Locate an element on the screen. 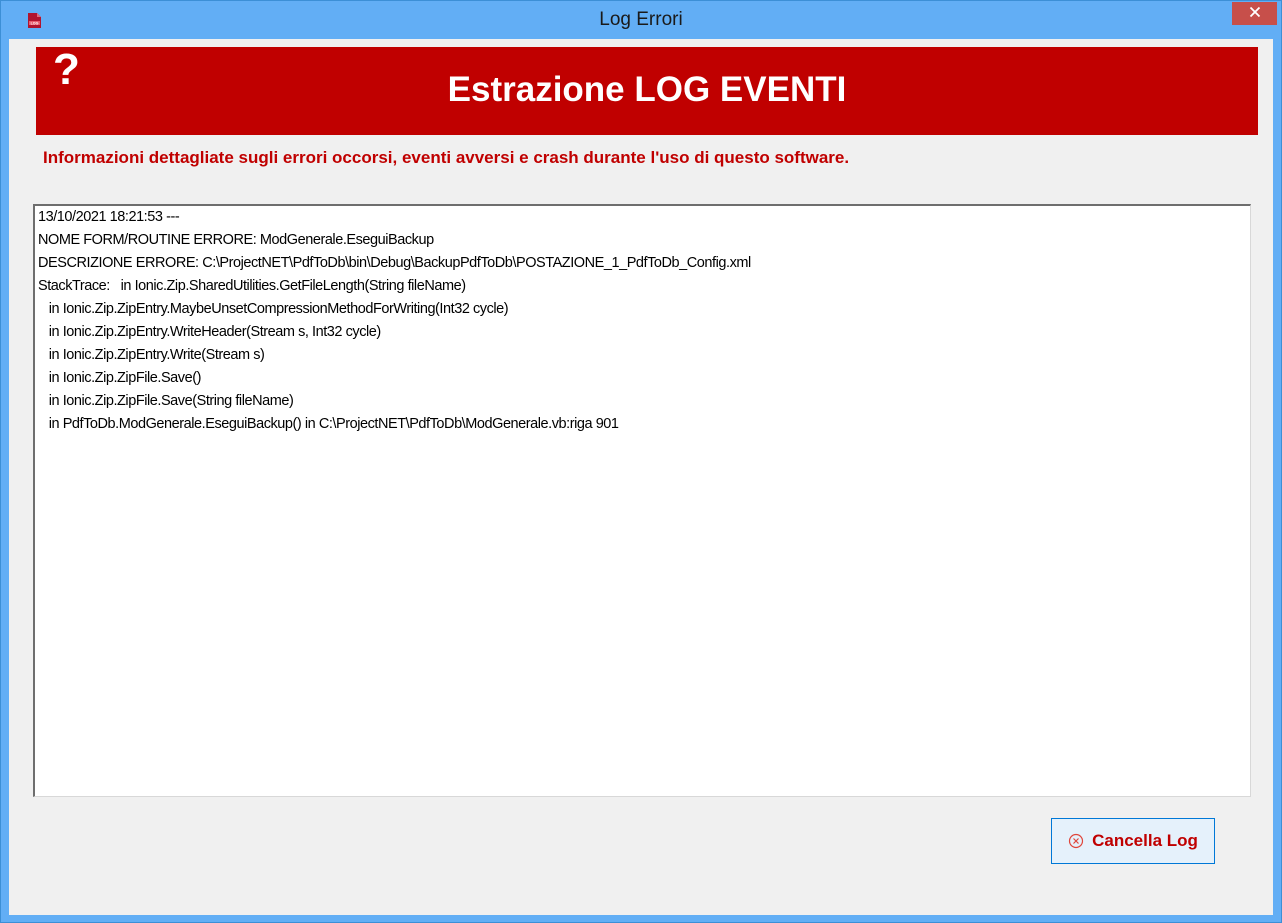  window-title: Log Errori is located at coordinates (641, 19).